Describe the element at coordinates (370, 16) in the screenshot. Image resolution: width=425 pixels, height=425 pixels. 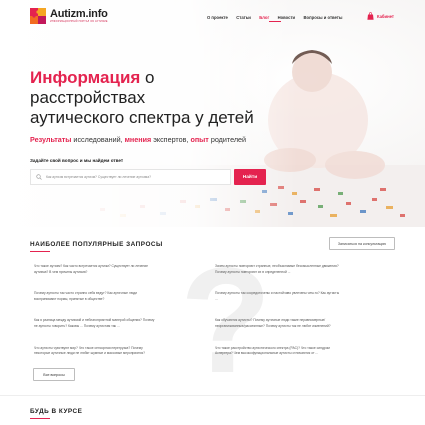
I see `shopping-bag-icon` at that location.